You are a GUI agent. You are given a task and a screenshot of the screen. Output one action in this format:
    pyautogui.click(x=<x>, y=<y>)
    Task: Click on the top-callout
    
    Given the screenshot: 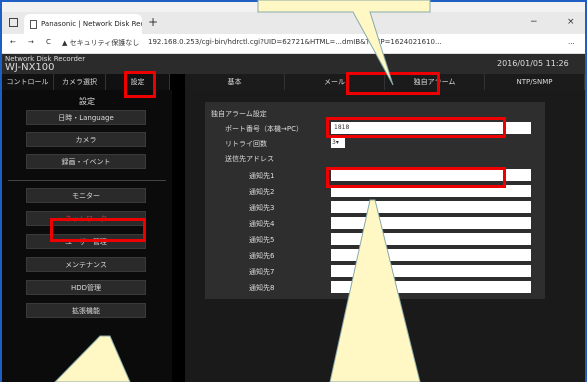 What is the action you would take?
    pyautogui.click(x=344, y=43)
    